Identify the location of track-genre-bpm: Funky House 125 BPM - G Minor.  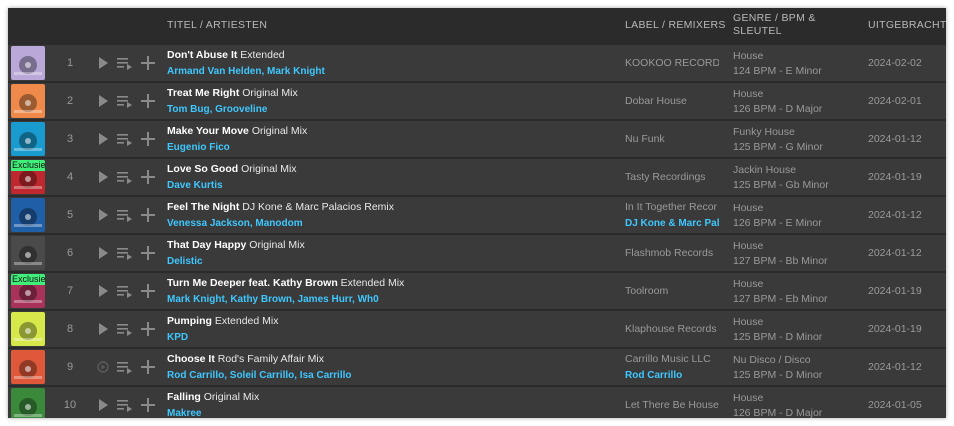
(798, 140).